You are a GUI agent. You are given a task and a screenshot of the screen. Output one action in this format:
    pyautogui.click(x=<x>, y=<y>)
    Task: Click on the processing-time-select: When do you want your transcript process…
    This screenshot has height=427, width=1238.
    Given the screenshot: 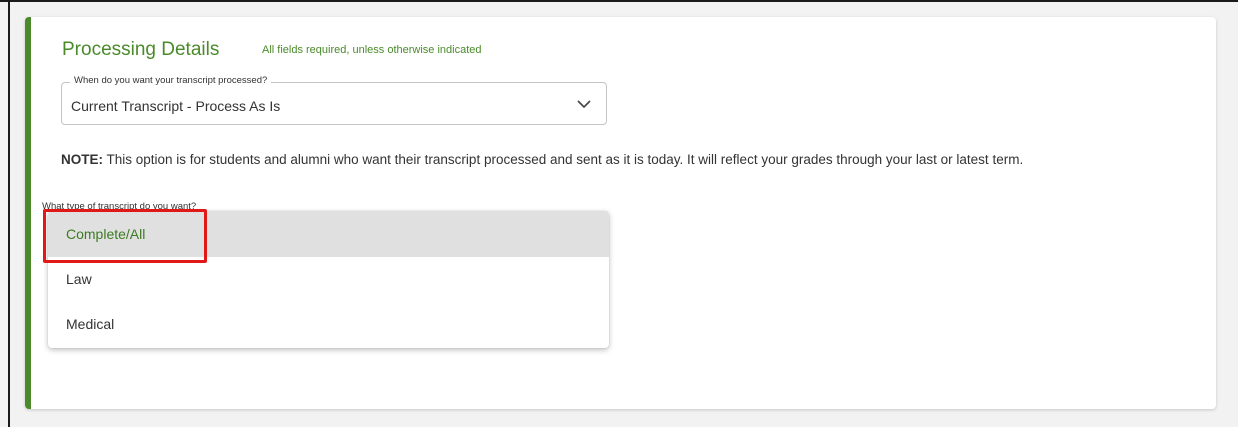 What is the action you would take?
    pyautogui.click(x=334, y=100)
    